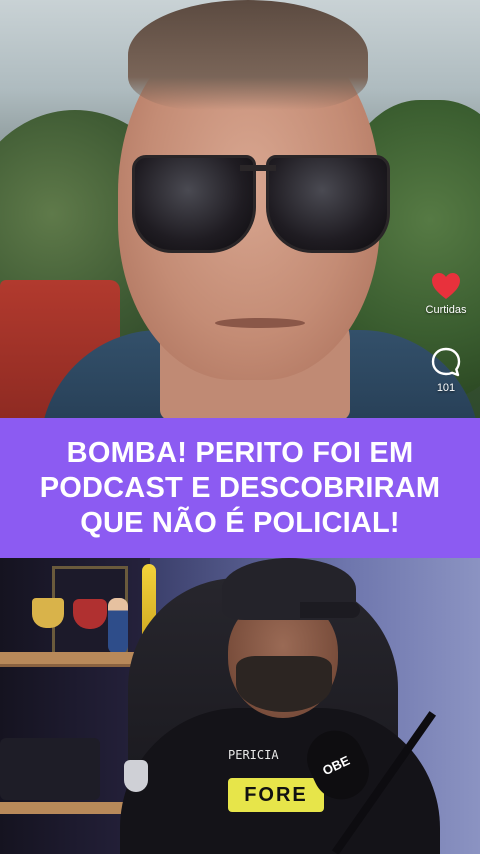 The image size is (480, 854). Describe the element at coordinates (276, 795) in the screenshot. I see `shirt-print: FORE` at that location.